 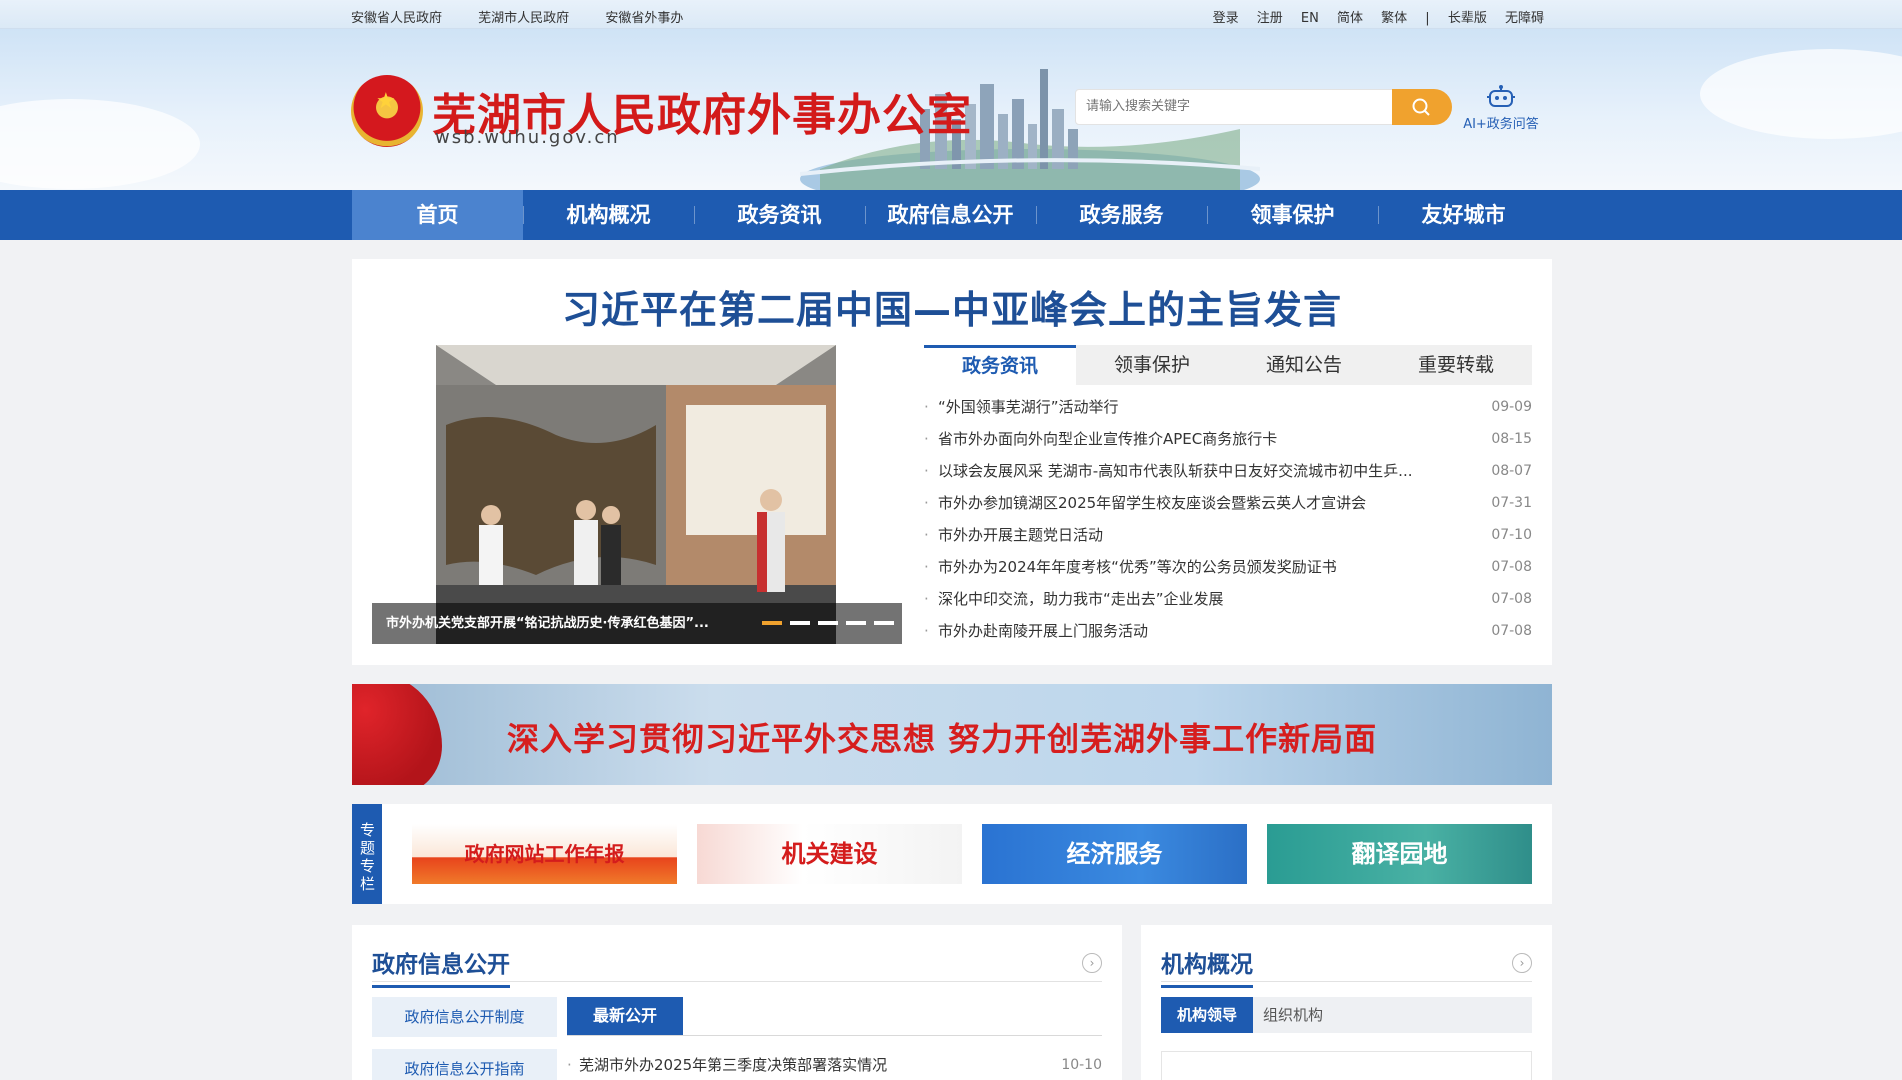 I want to click on news-title: 市外办参加镜湖区2025年留学生校友座谈会暨紫云英人才宣讲会, so click(x=1152, y=503).